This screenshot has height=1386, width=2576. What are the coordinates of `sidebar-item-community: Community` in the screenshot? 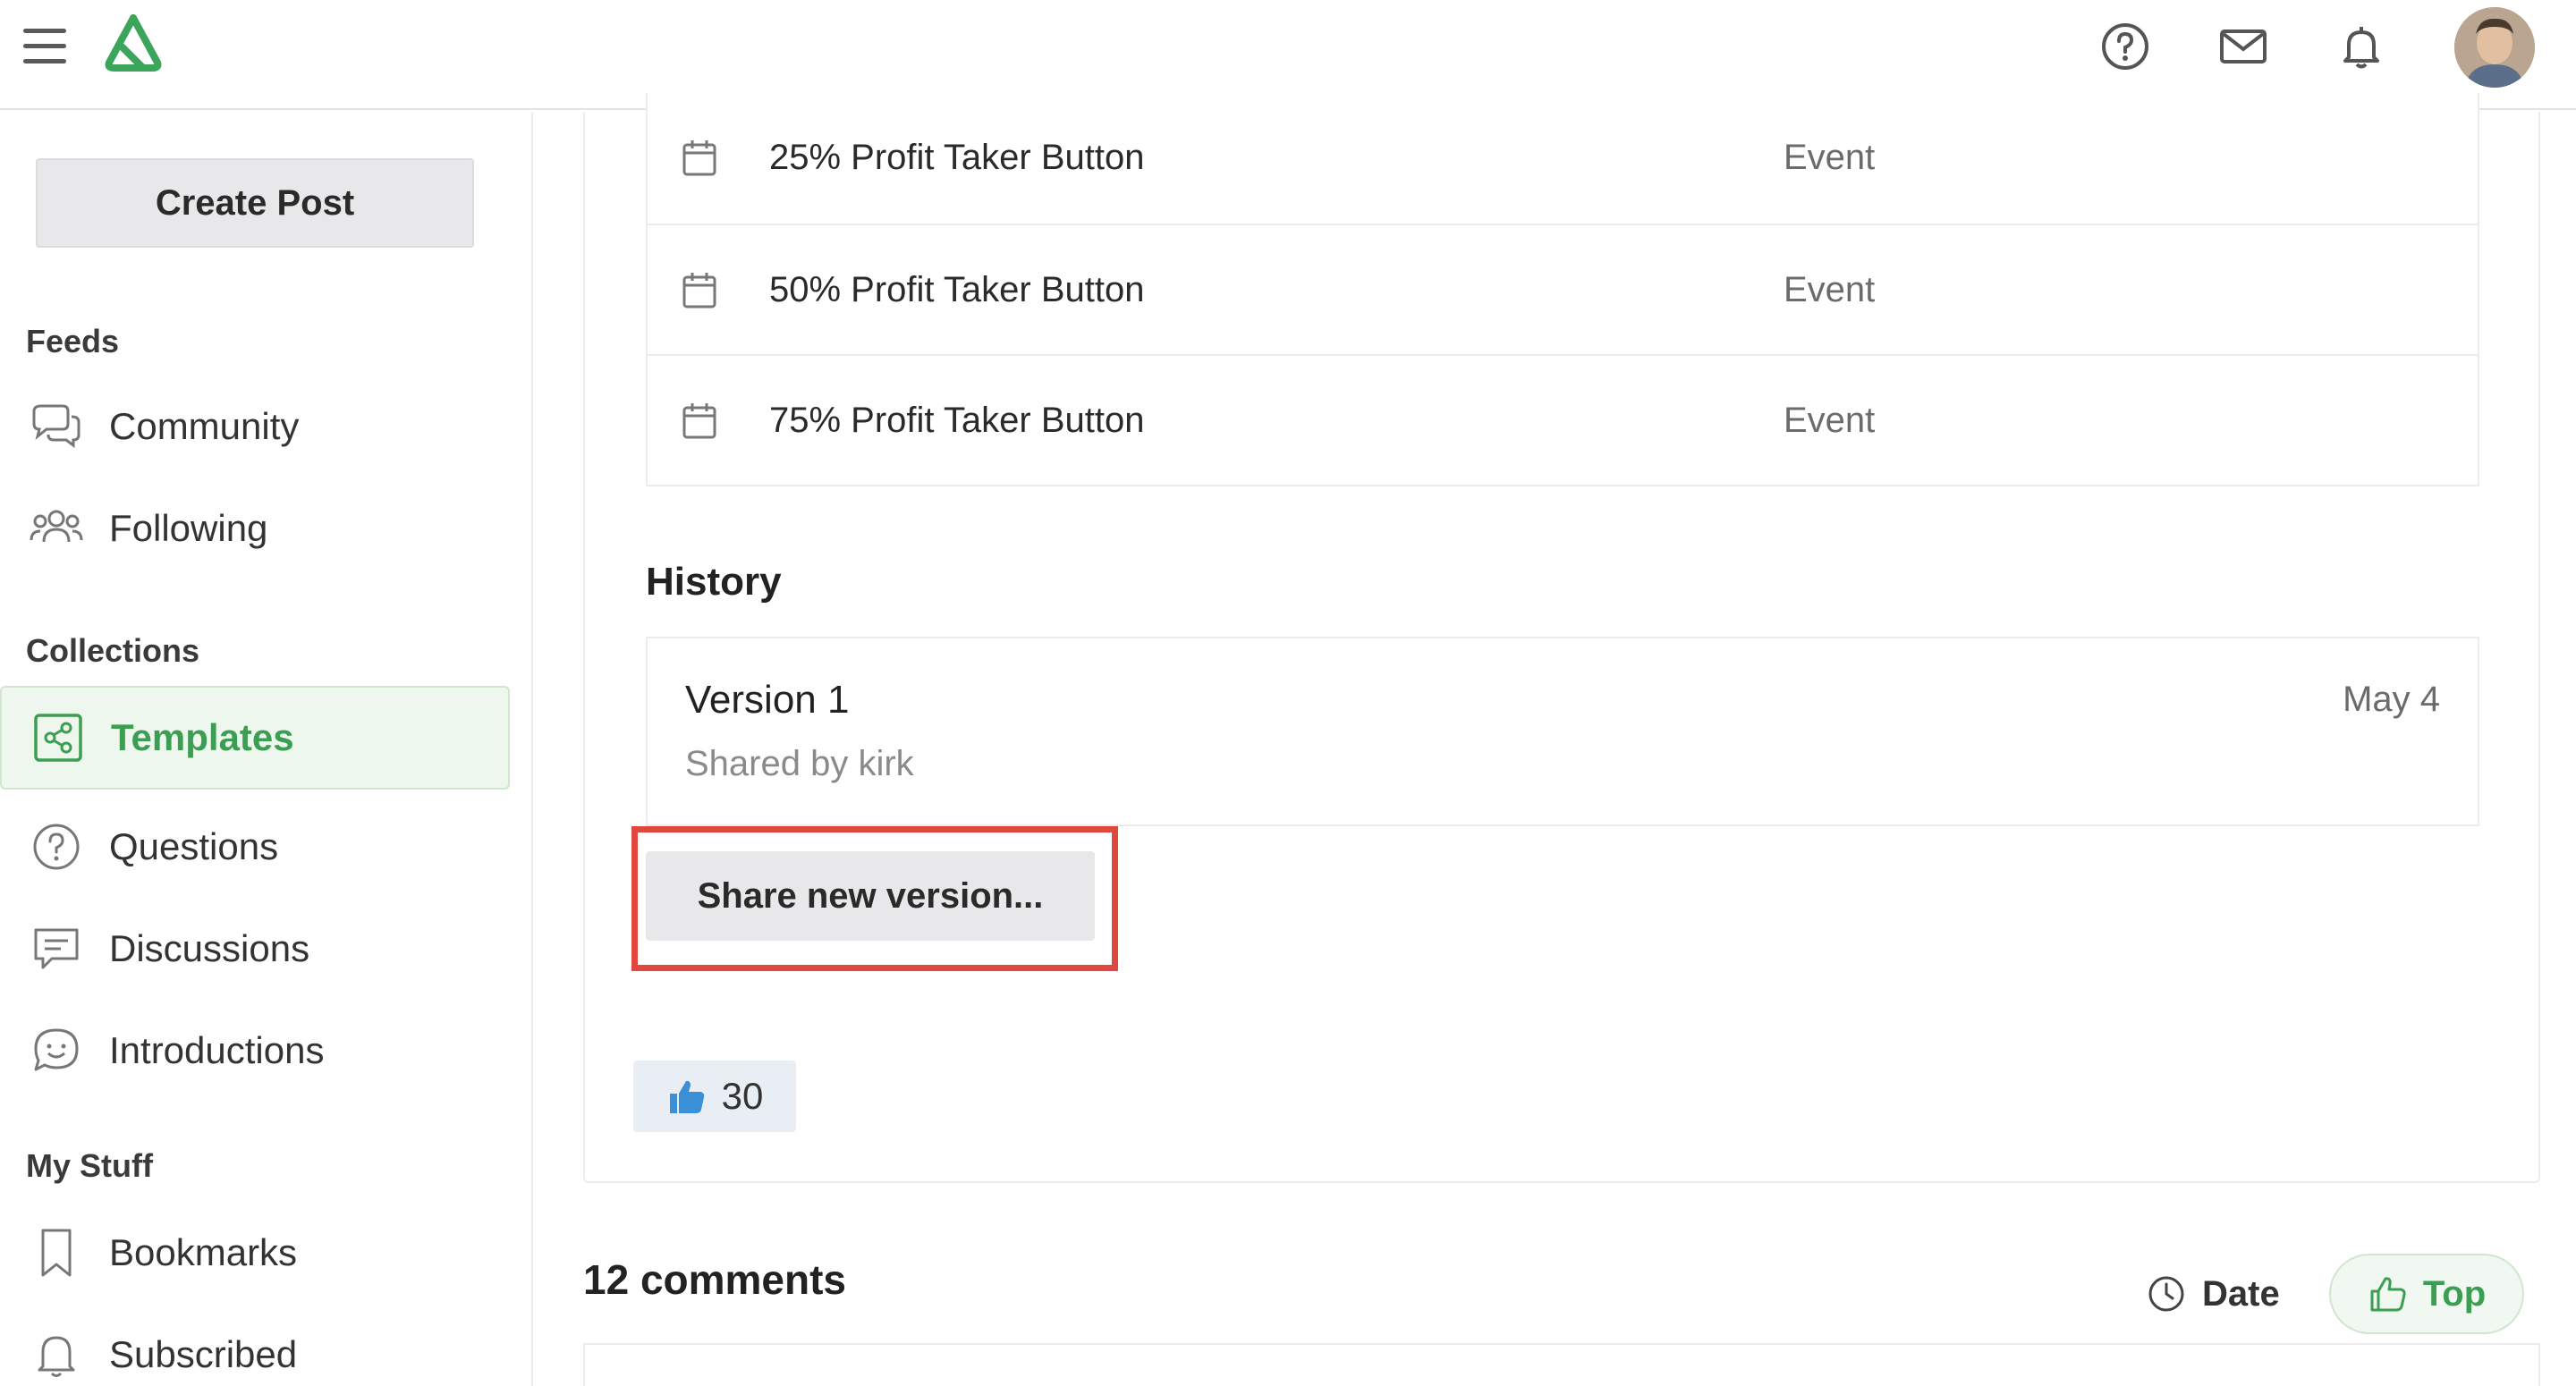 It's located at (255, 426).